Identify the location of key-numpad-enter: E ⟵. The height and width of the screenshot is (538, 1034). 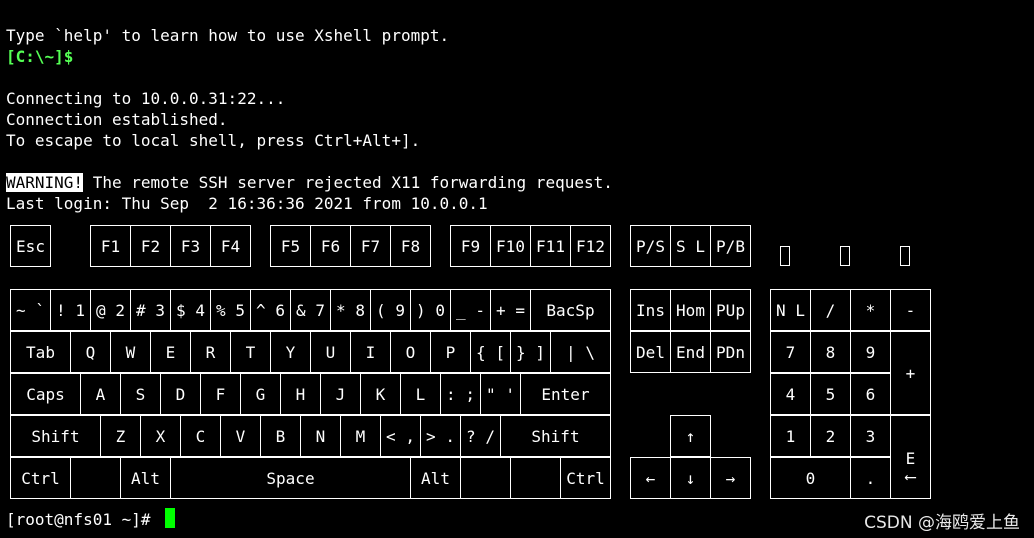
(910, 457).